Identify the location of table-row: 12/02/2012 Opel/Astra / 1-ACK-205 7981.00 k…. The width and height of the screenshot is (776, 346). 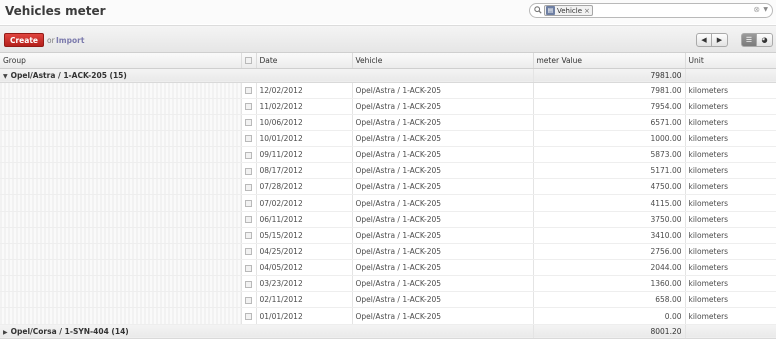
(388, 90).